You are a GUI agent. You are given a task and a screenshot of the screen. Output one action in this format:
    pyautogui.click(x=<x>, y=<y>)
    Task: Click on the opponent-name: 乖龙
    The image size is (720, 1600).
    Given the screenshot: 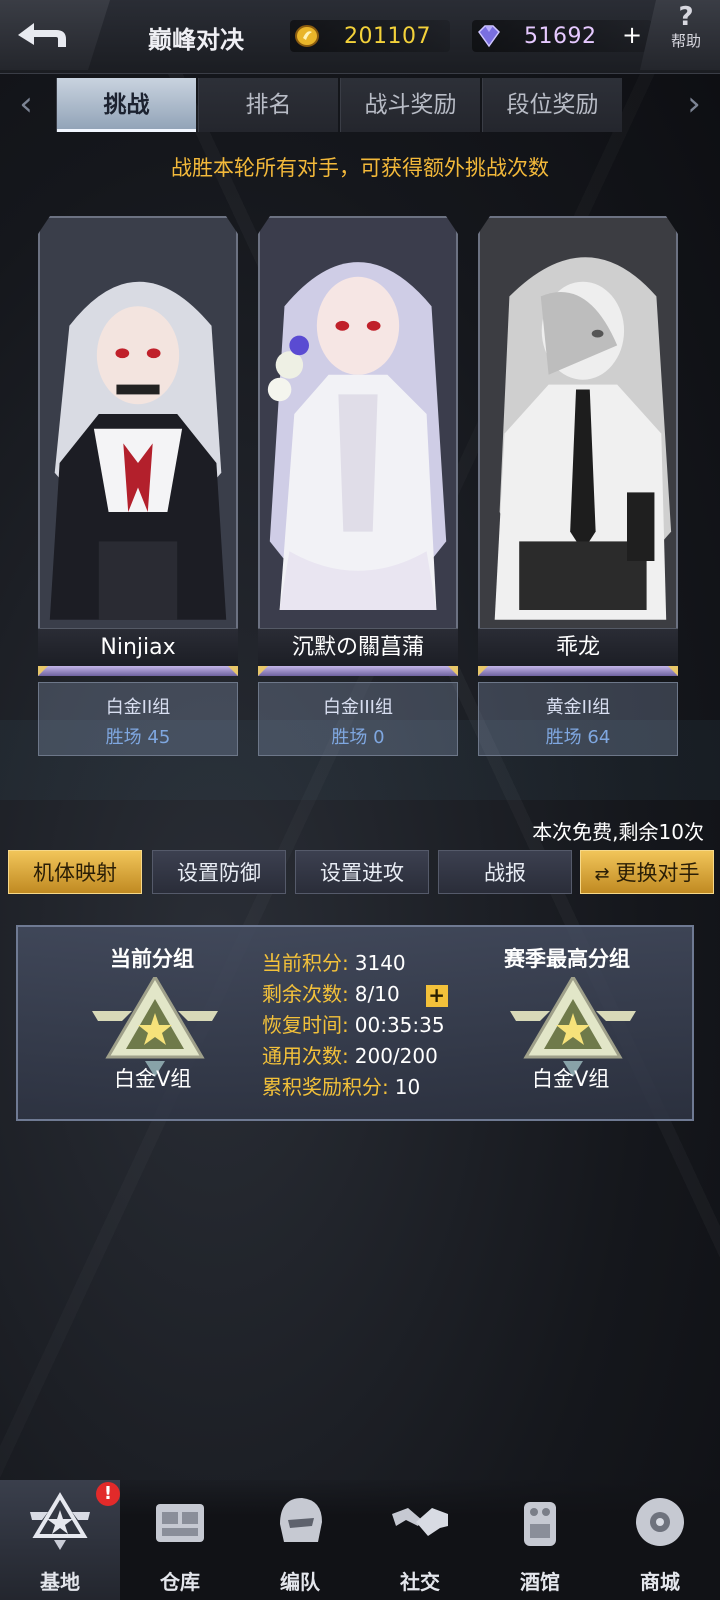 What is the action you would take?
    pyautogui.click(x=578, y=647)
    